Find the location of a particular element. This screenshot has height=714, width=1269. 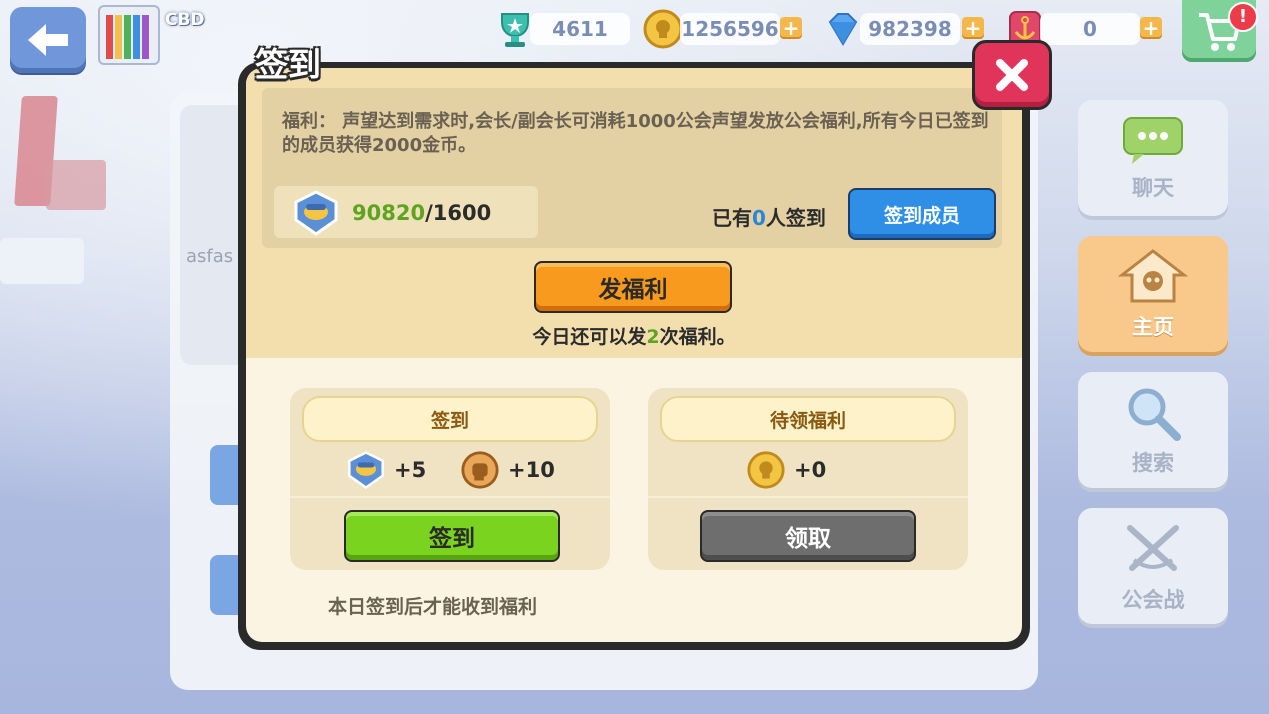

welfare-remaining-note: 今日还可以发2次福利。 is located at coordinates (634, 335).